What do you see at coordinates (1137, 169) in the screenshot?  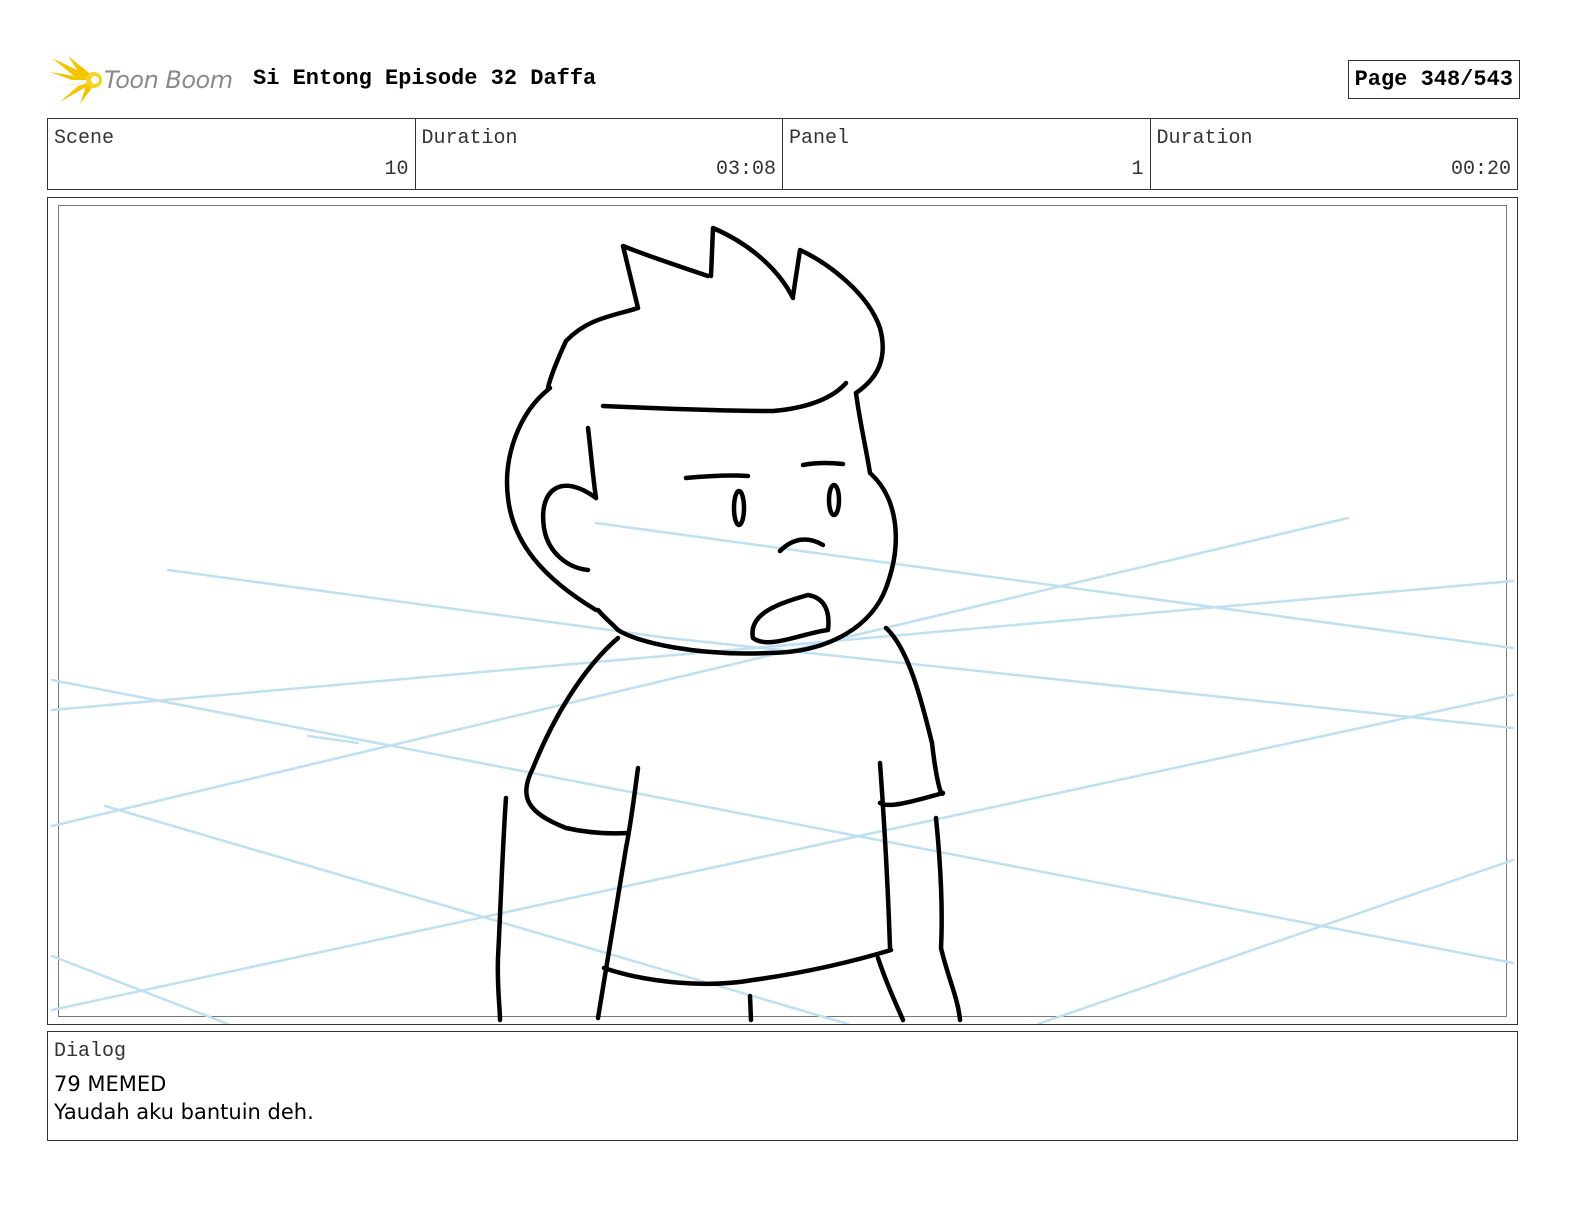 I see `panel-value: 1` at bounding box center [1137, 169].